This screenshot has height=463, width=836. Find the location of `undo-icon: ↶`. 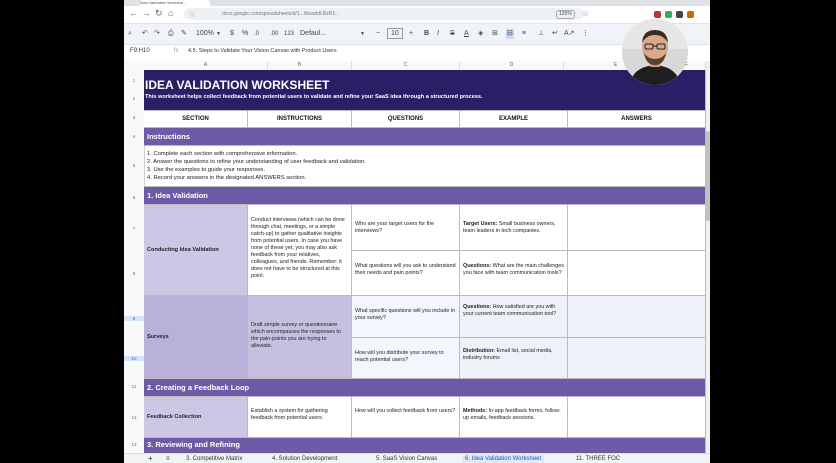

undo-icon: ↶ is located at coordinates (145, 34).